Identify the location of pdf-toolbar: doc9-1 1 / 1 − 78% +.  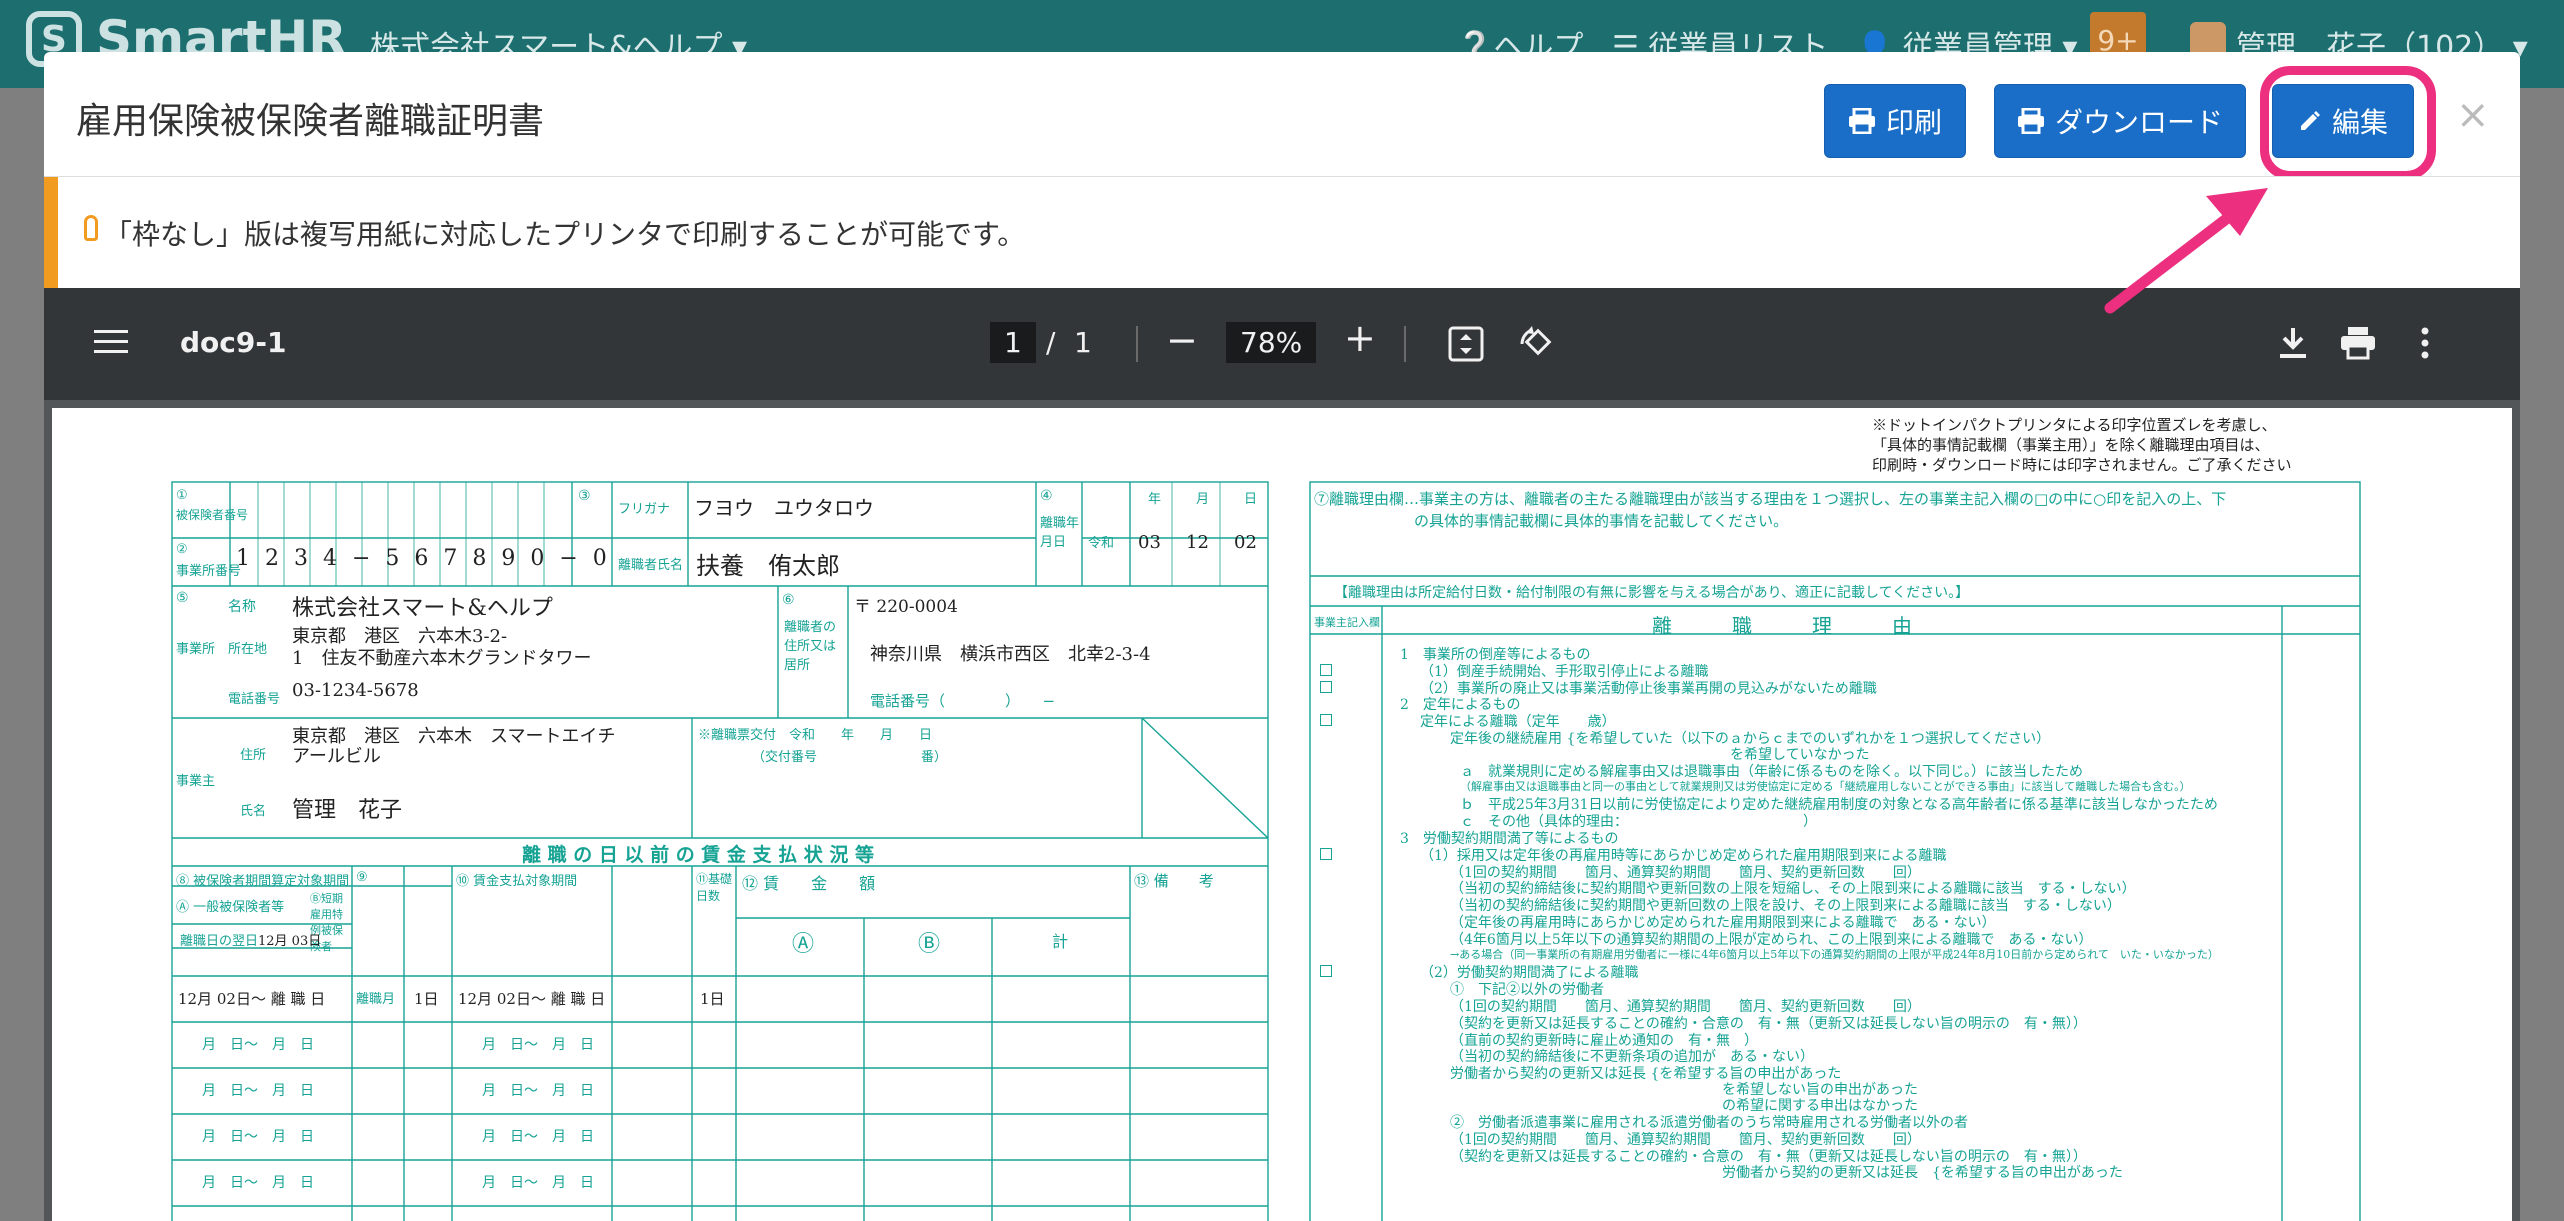
(1282, 344).